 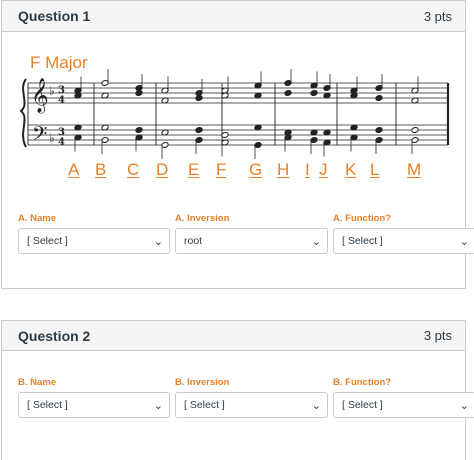 I want to click on question-2-header: Question 2 3 pts, so click(x=233, y=336).